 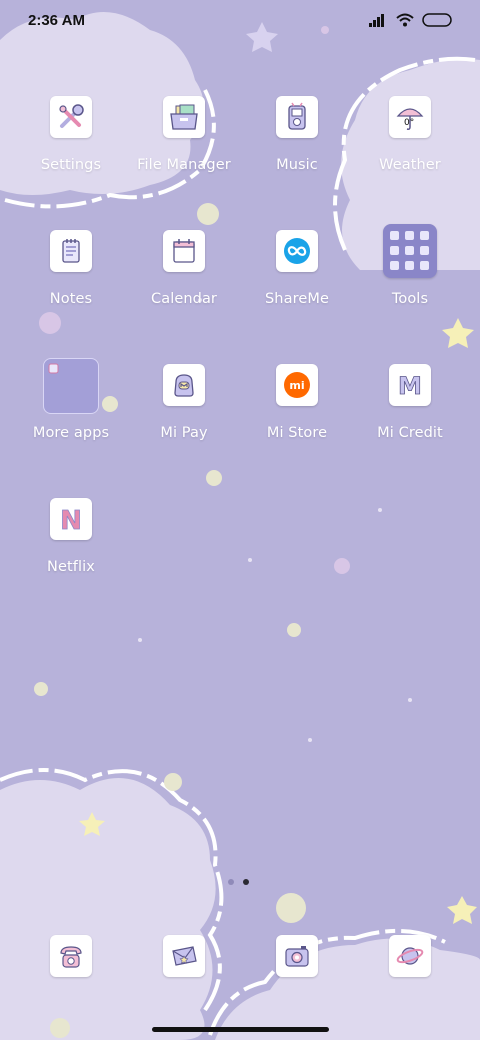 I want to click on mi-credit-letter: M, so click(x=410, y=386).